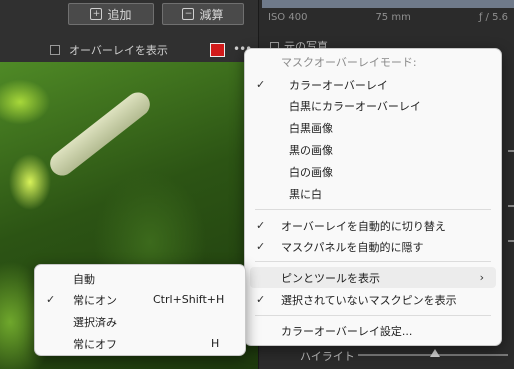 The height and width of the screenshot is (369, 514). I want to click on submenu-item-label: 常にオフ, so click(95, 344).